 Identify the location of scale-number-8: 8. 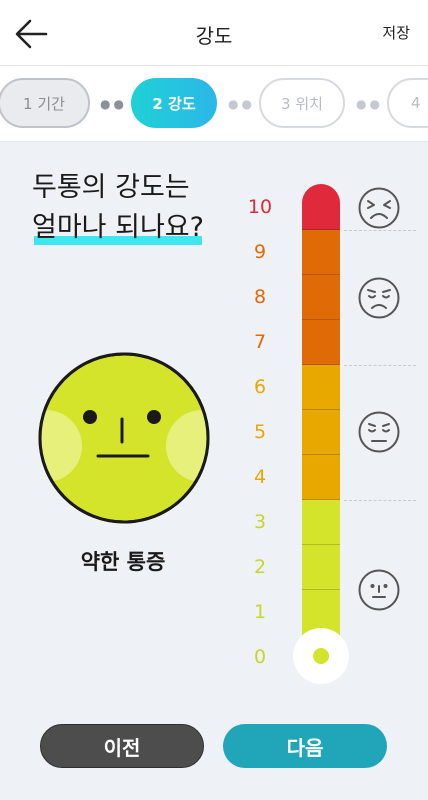
(260, 297).